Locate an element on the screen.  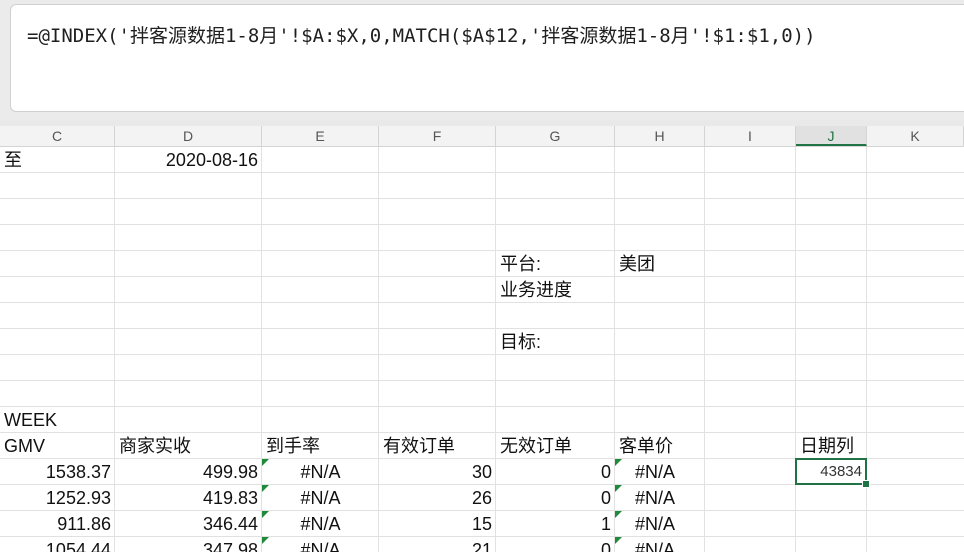
selected-cell-j: 43834 is located at coordinates (831, 471).